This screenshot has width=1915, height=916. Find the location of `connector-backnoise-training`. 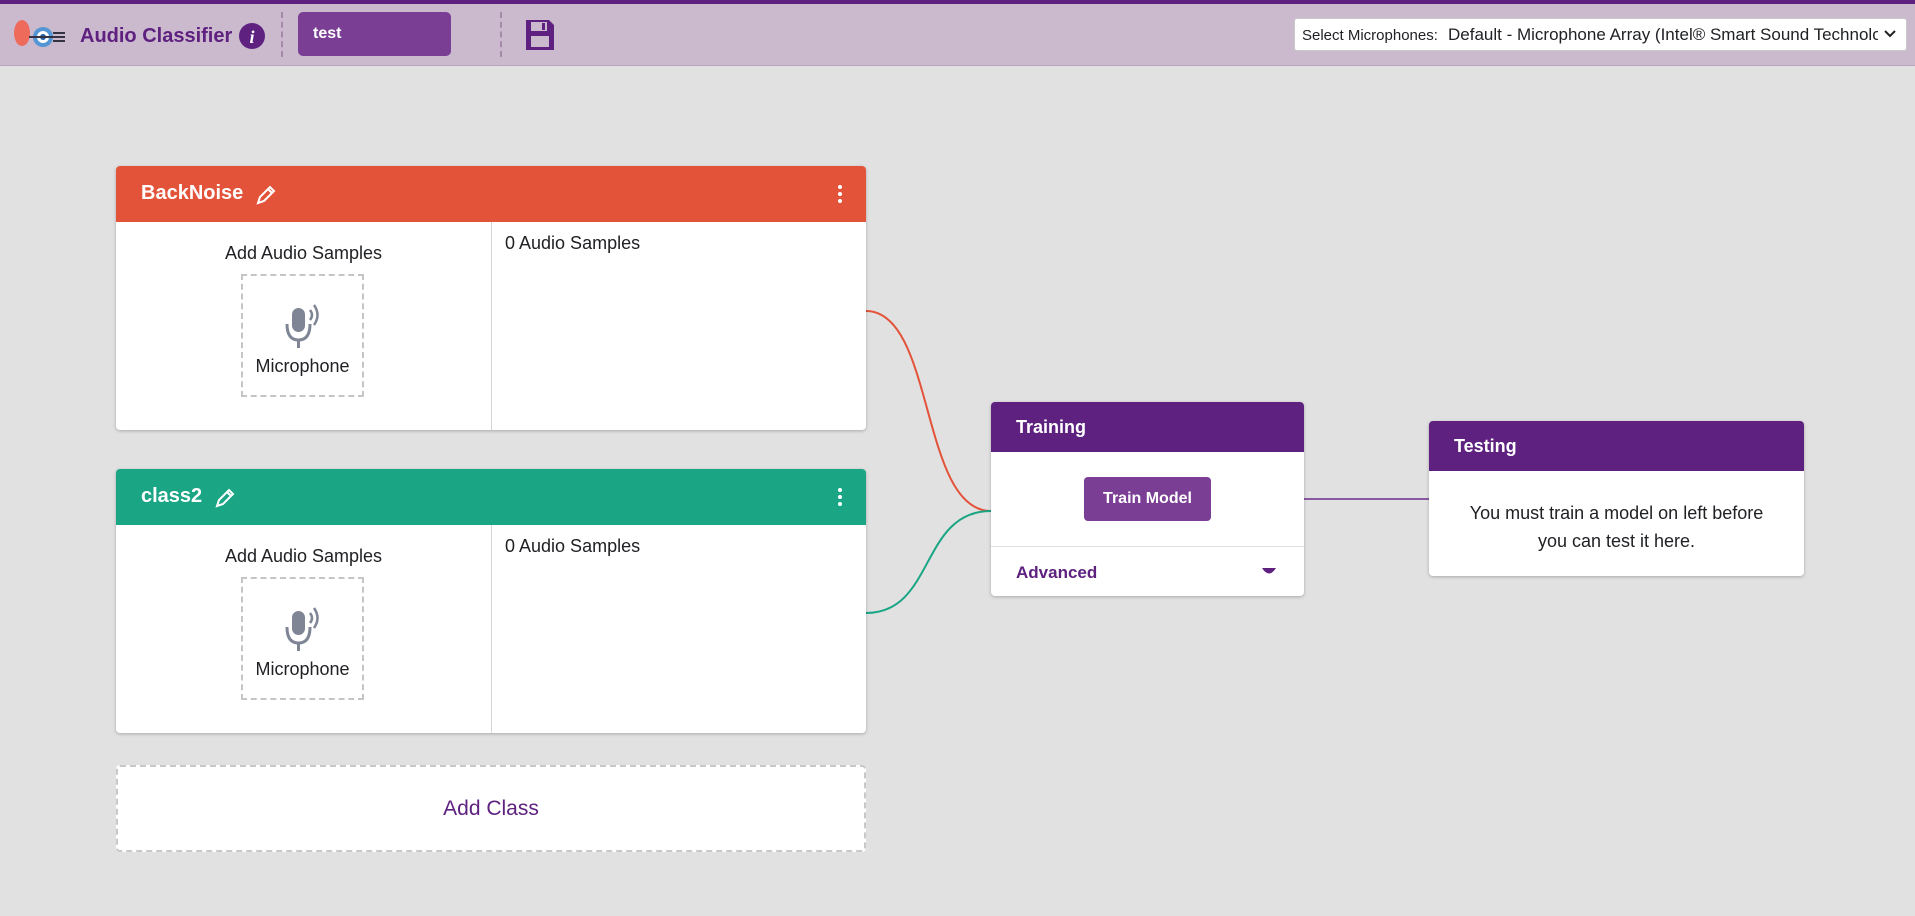

connector-backnoise-training is located at coordinates (928, 411).